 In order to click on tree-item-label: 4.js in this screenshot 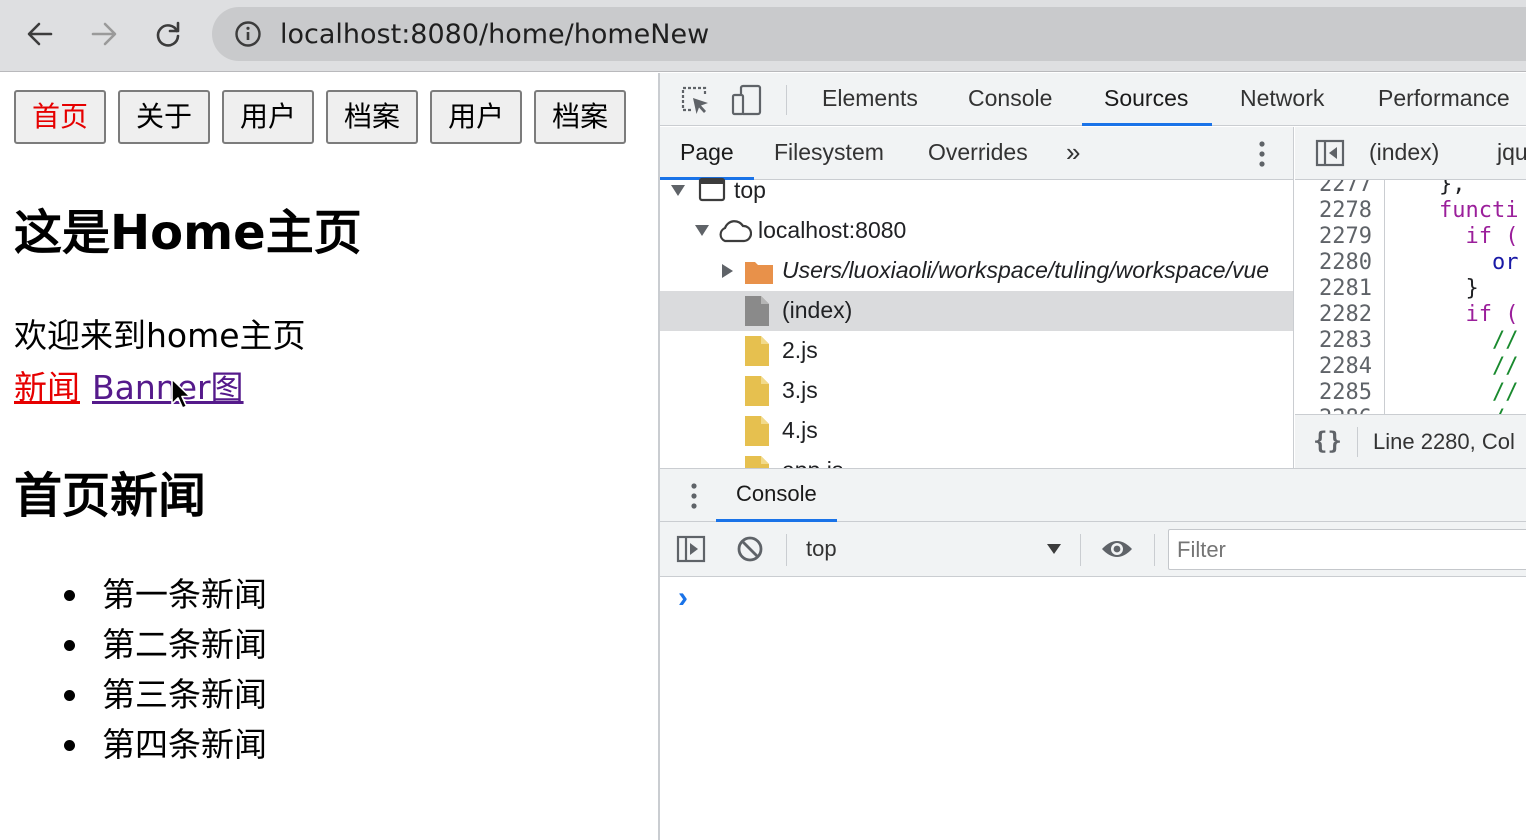, I will do `click(800, 430)`.